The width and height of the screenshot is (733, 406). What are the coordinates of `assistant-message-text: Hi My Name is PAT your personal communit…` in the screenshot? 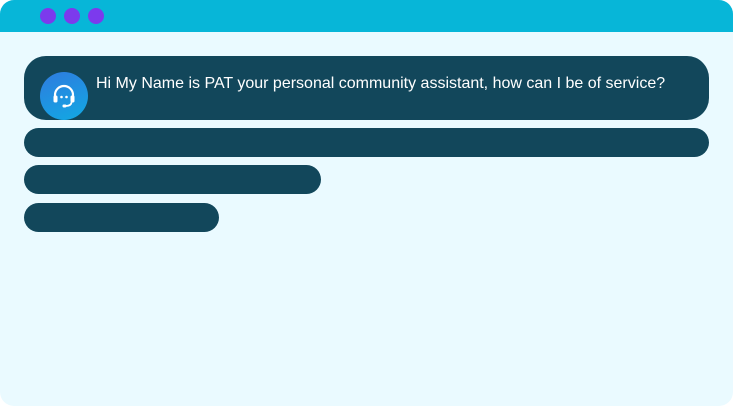 It's located at (381, 83).